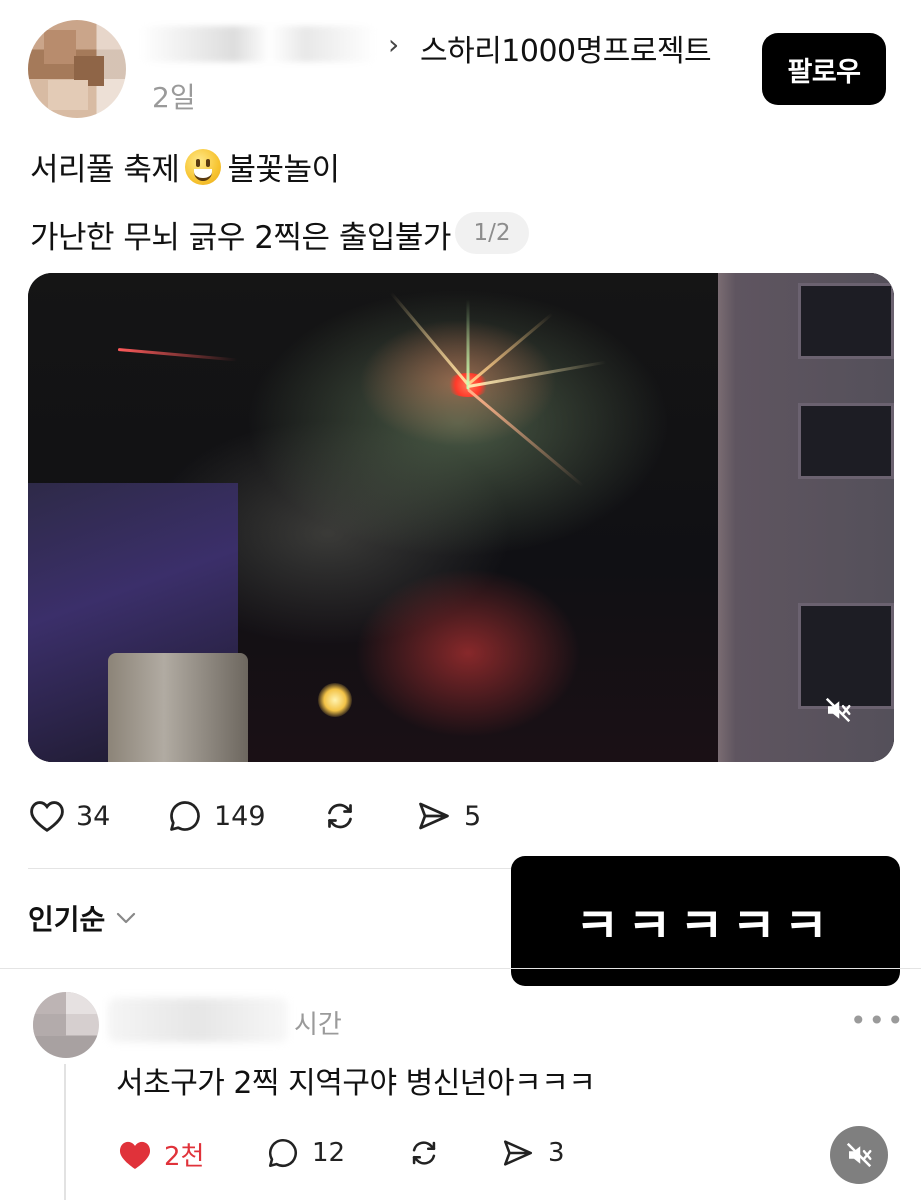  Describe the element at coordinates (105, 170) in the screenshot. I see `post-text-line1-a: 서리풀 축제` at that location.